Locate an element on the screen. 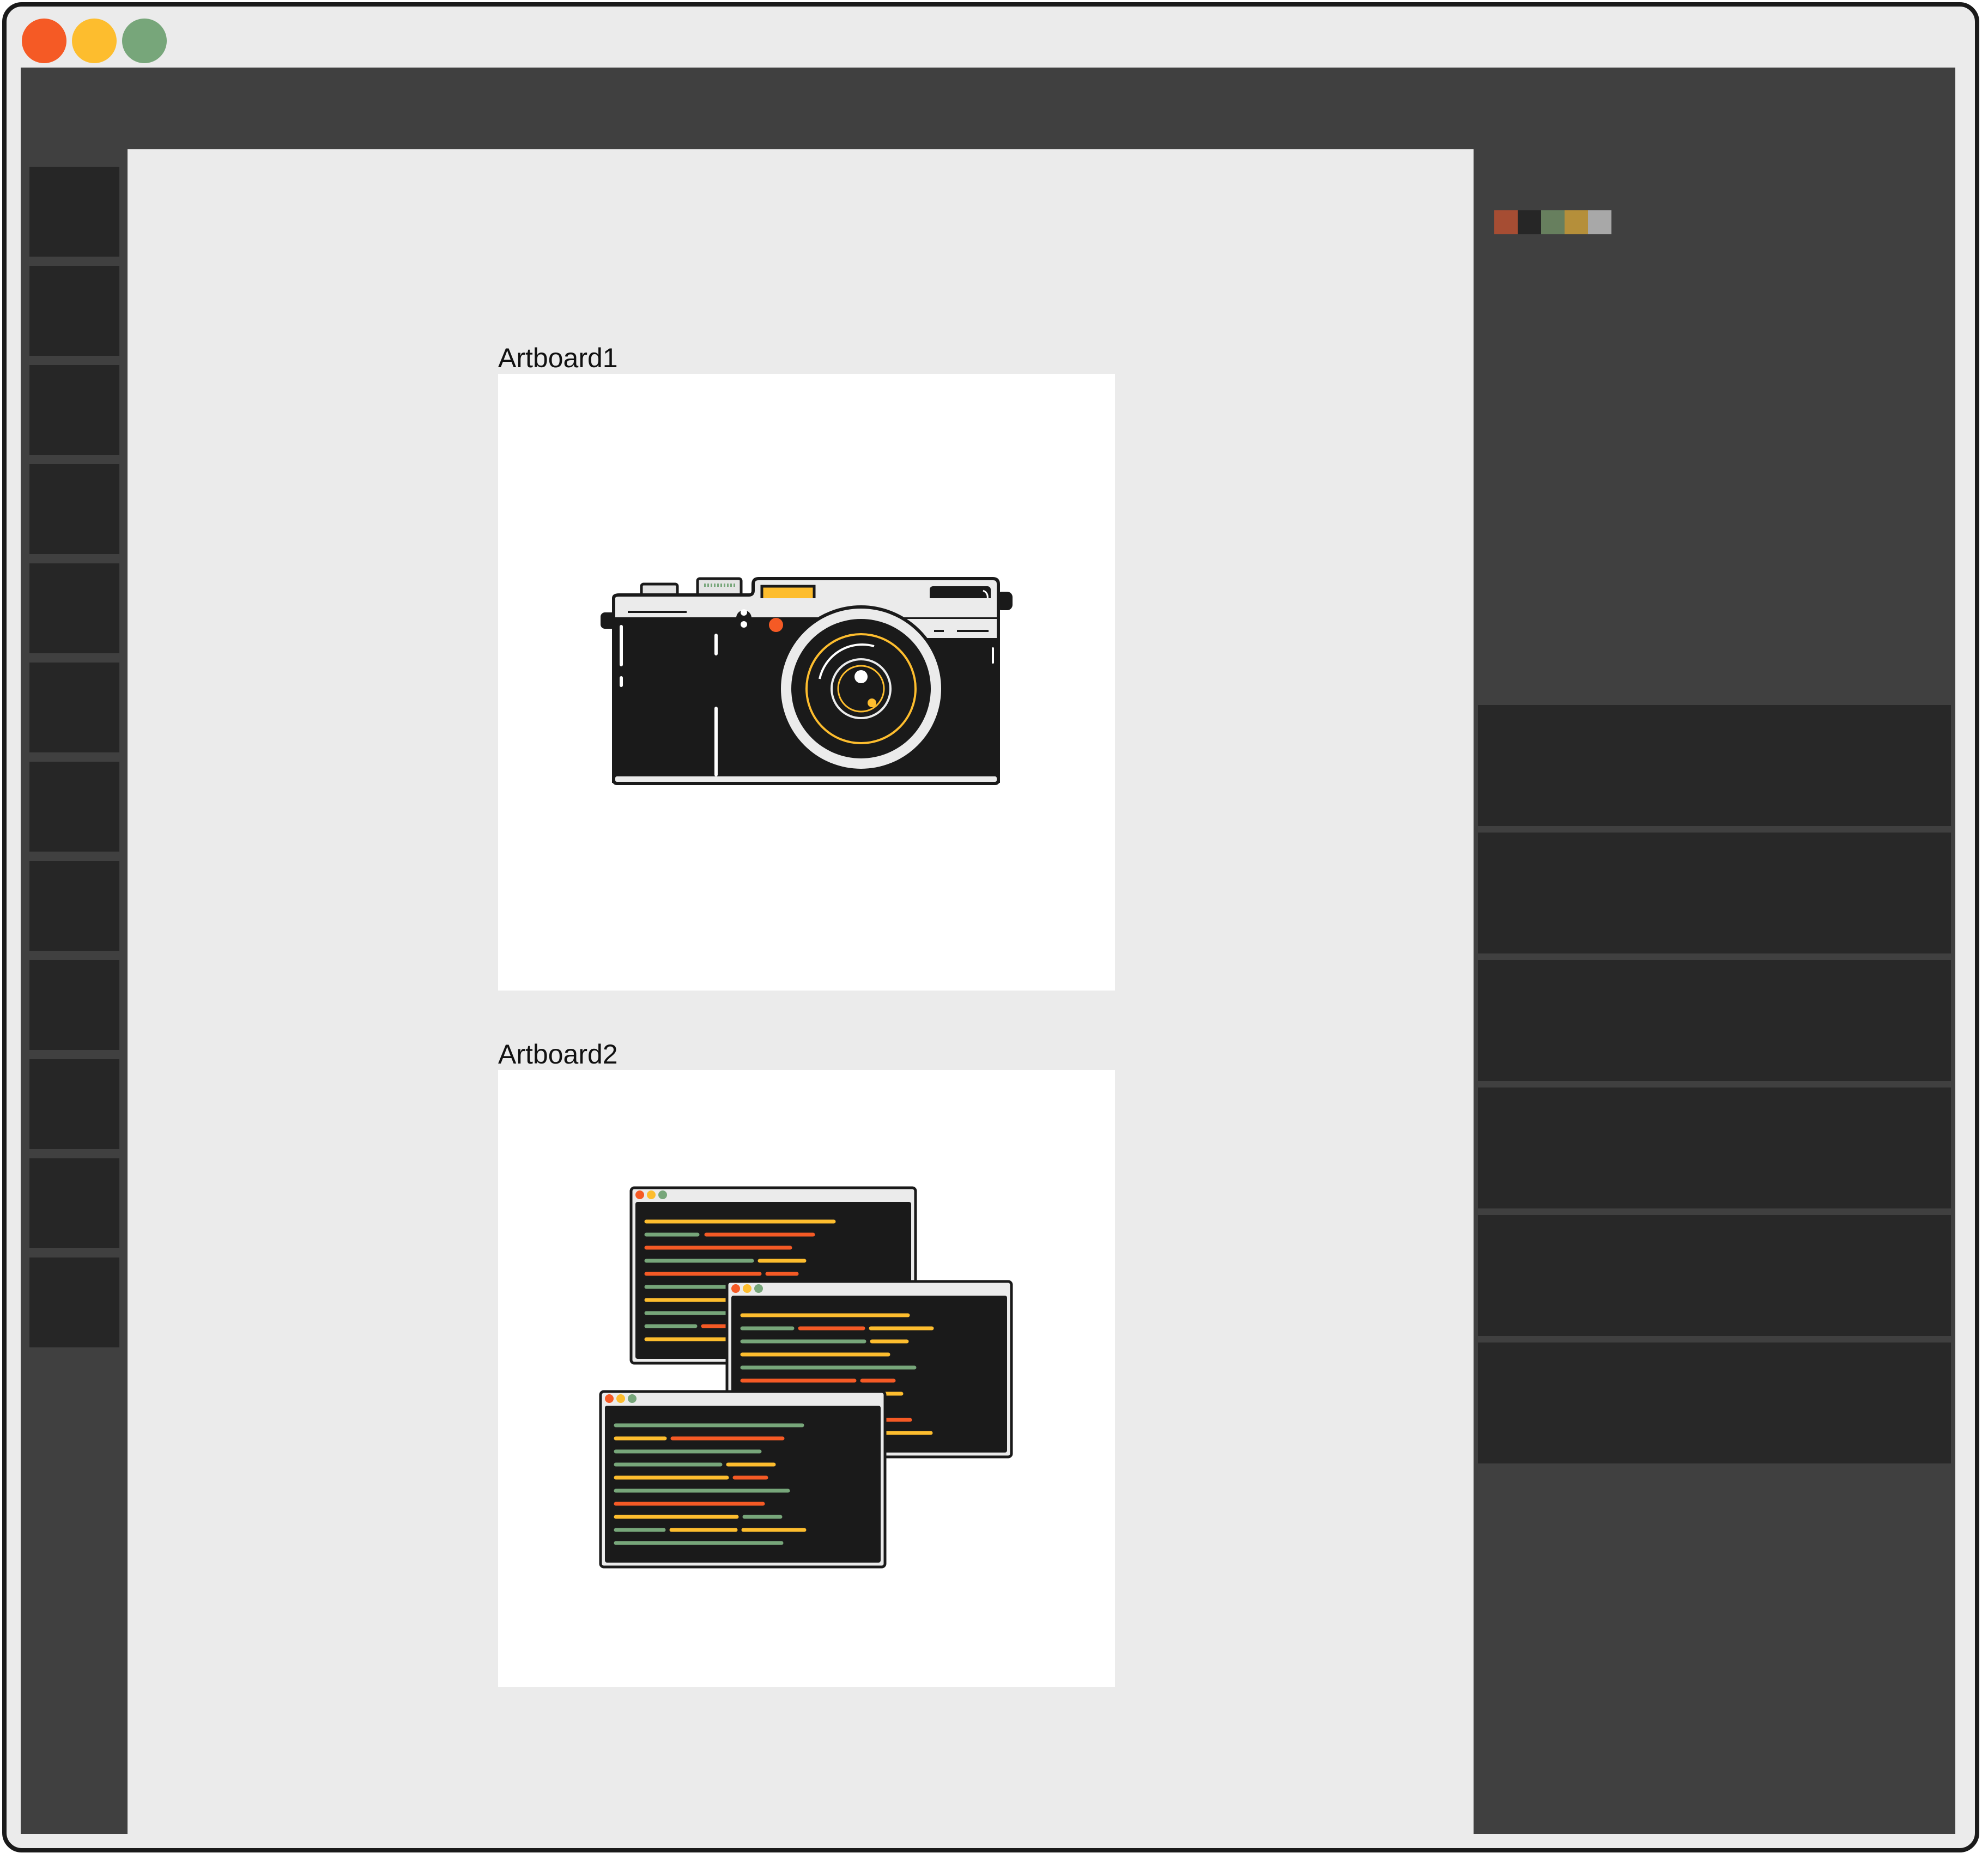  swatch-green is located at coordinates (1553, 222).